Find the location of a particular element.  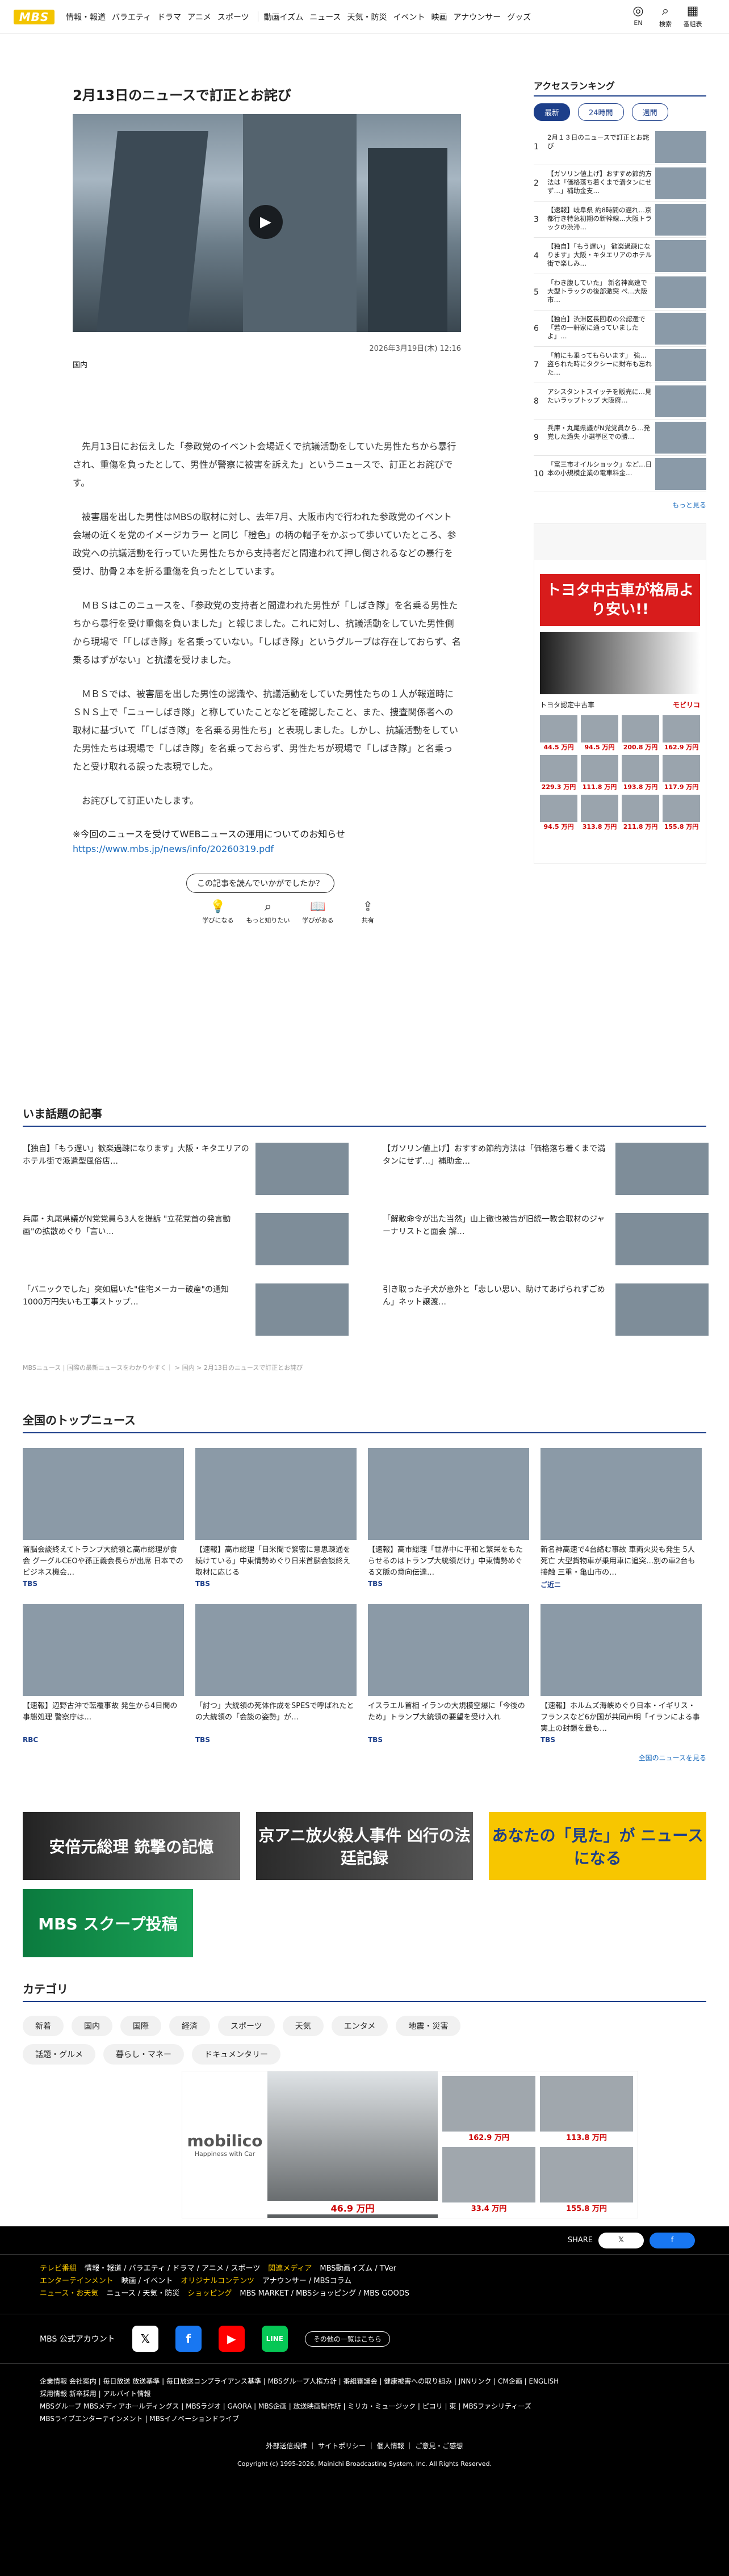

search-button: ⌕ 検索 is located at coordinates (665, 16).